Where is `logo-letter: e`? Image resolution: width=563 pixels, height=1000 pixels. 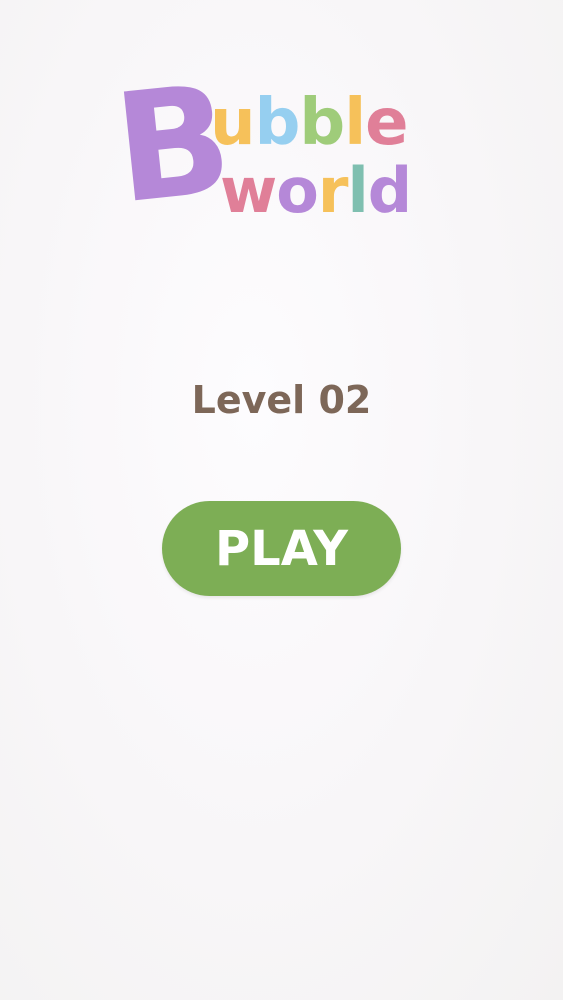 logo-letter: e is located at coordinates (386, 123).